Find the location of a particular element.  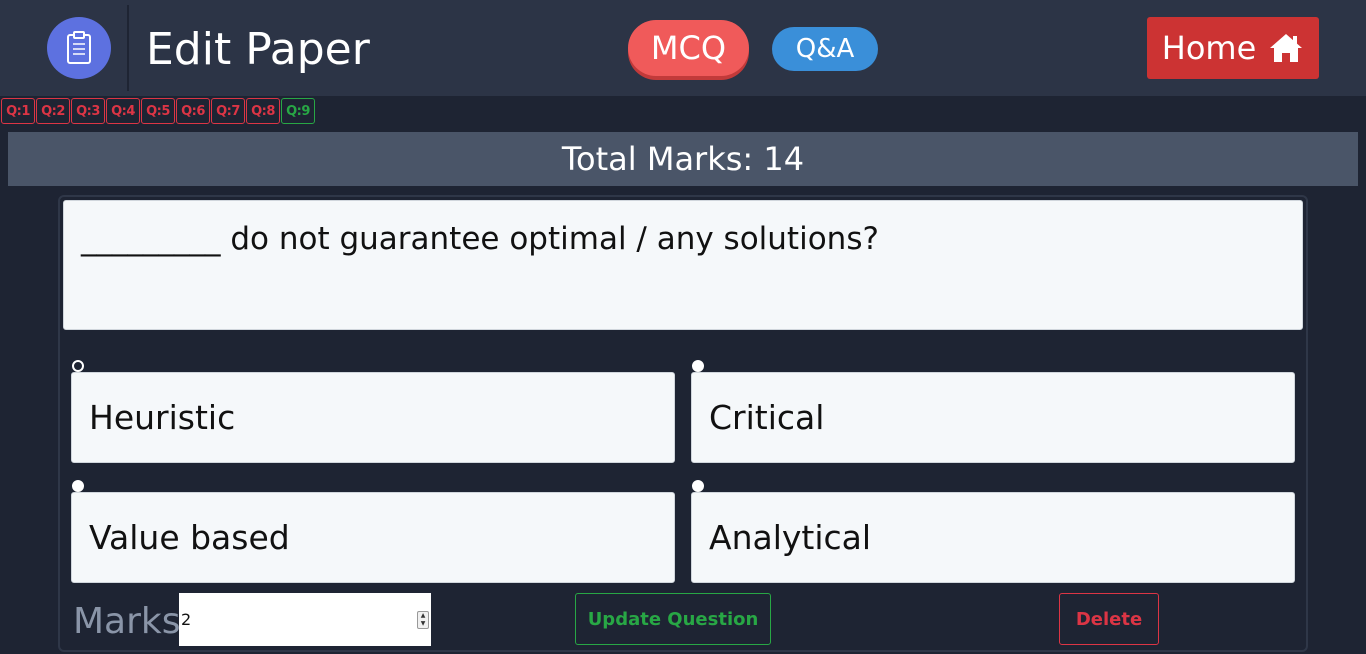

question-nav: Q:1 Q:2 Q:3 Q:4 Q:5 Q:6 Q:7 Q:8 Q:9 is located at coordinates (158, 111).